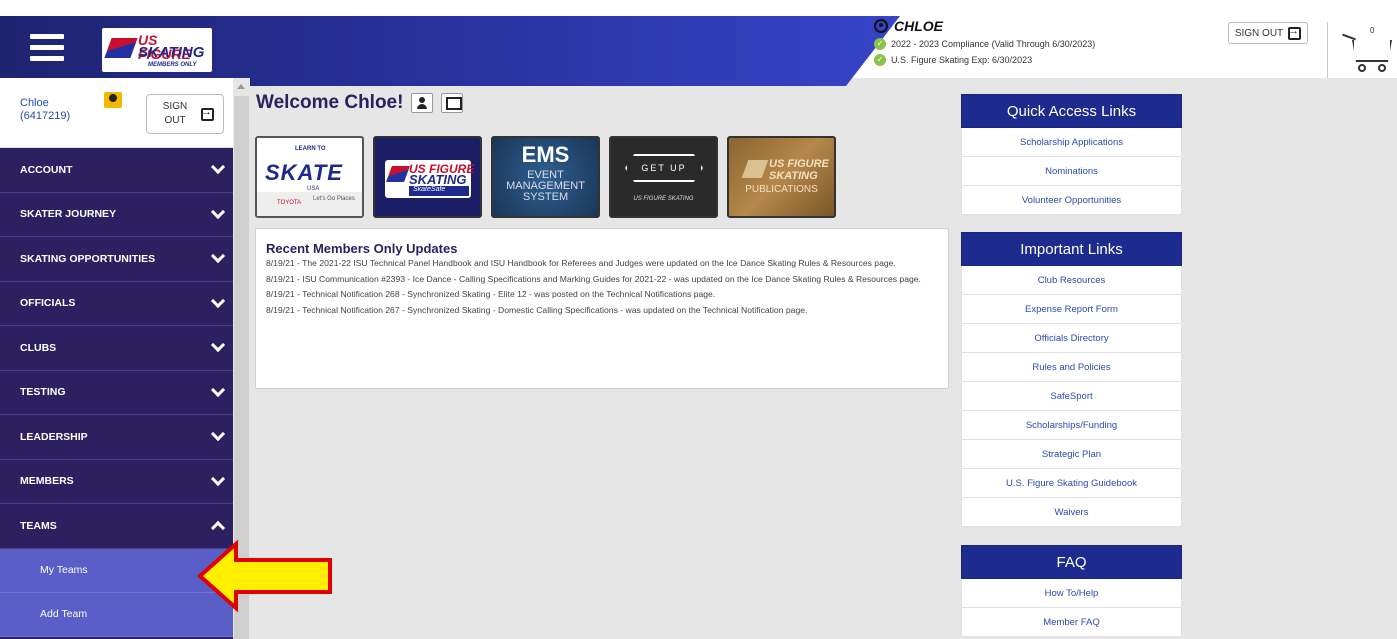  Describe the element at coordinates (113, 100) in the screenshot. I see `avatar-icon` at that location.